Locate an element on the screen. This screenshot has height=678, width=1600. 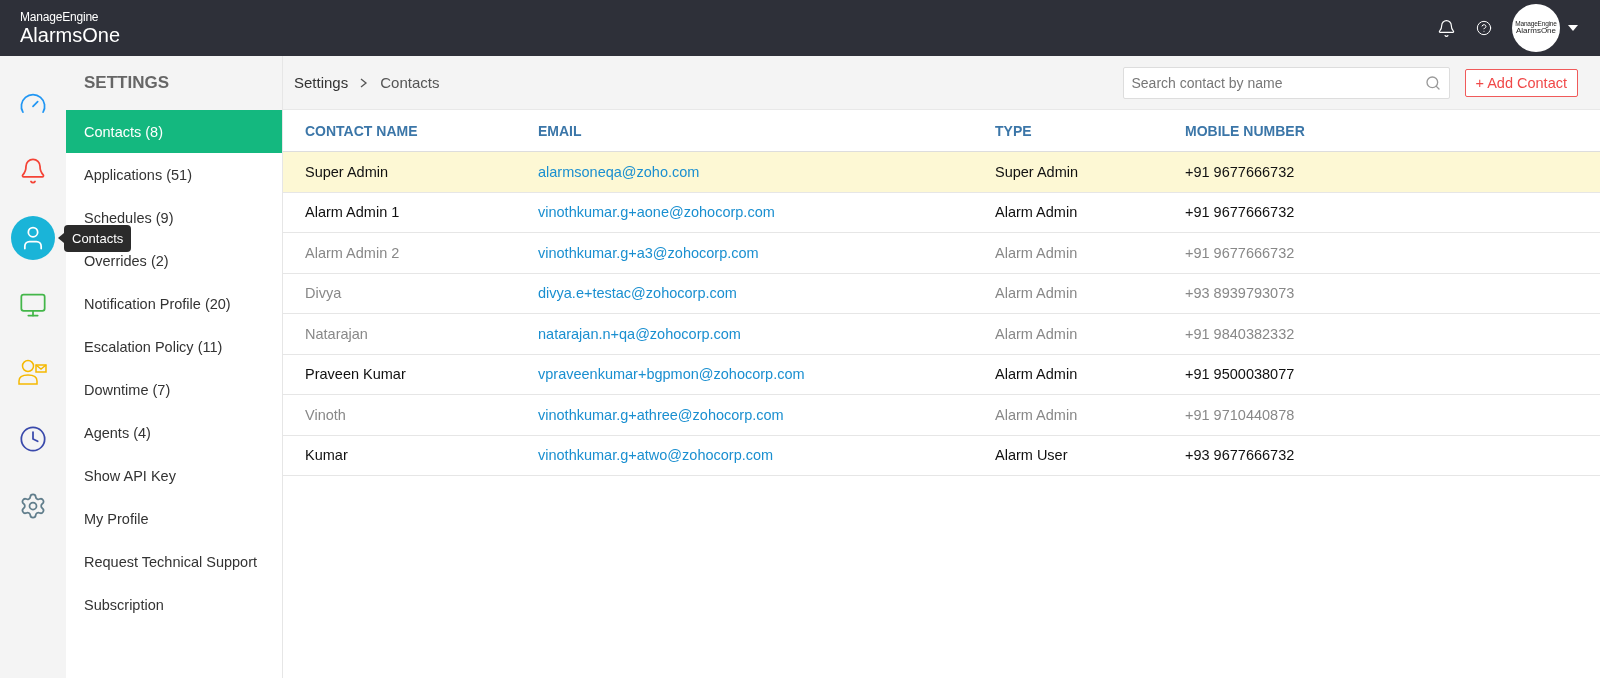
email-link: vinothkumar.g+atwo@zohocorp.com is located at coordinates (766, 455).